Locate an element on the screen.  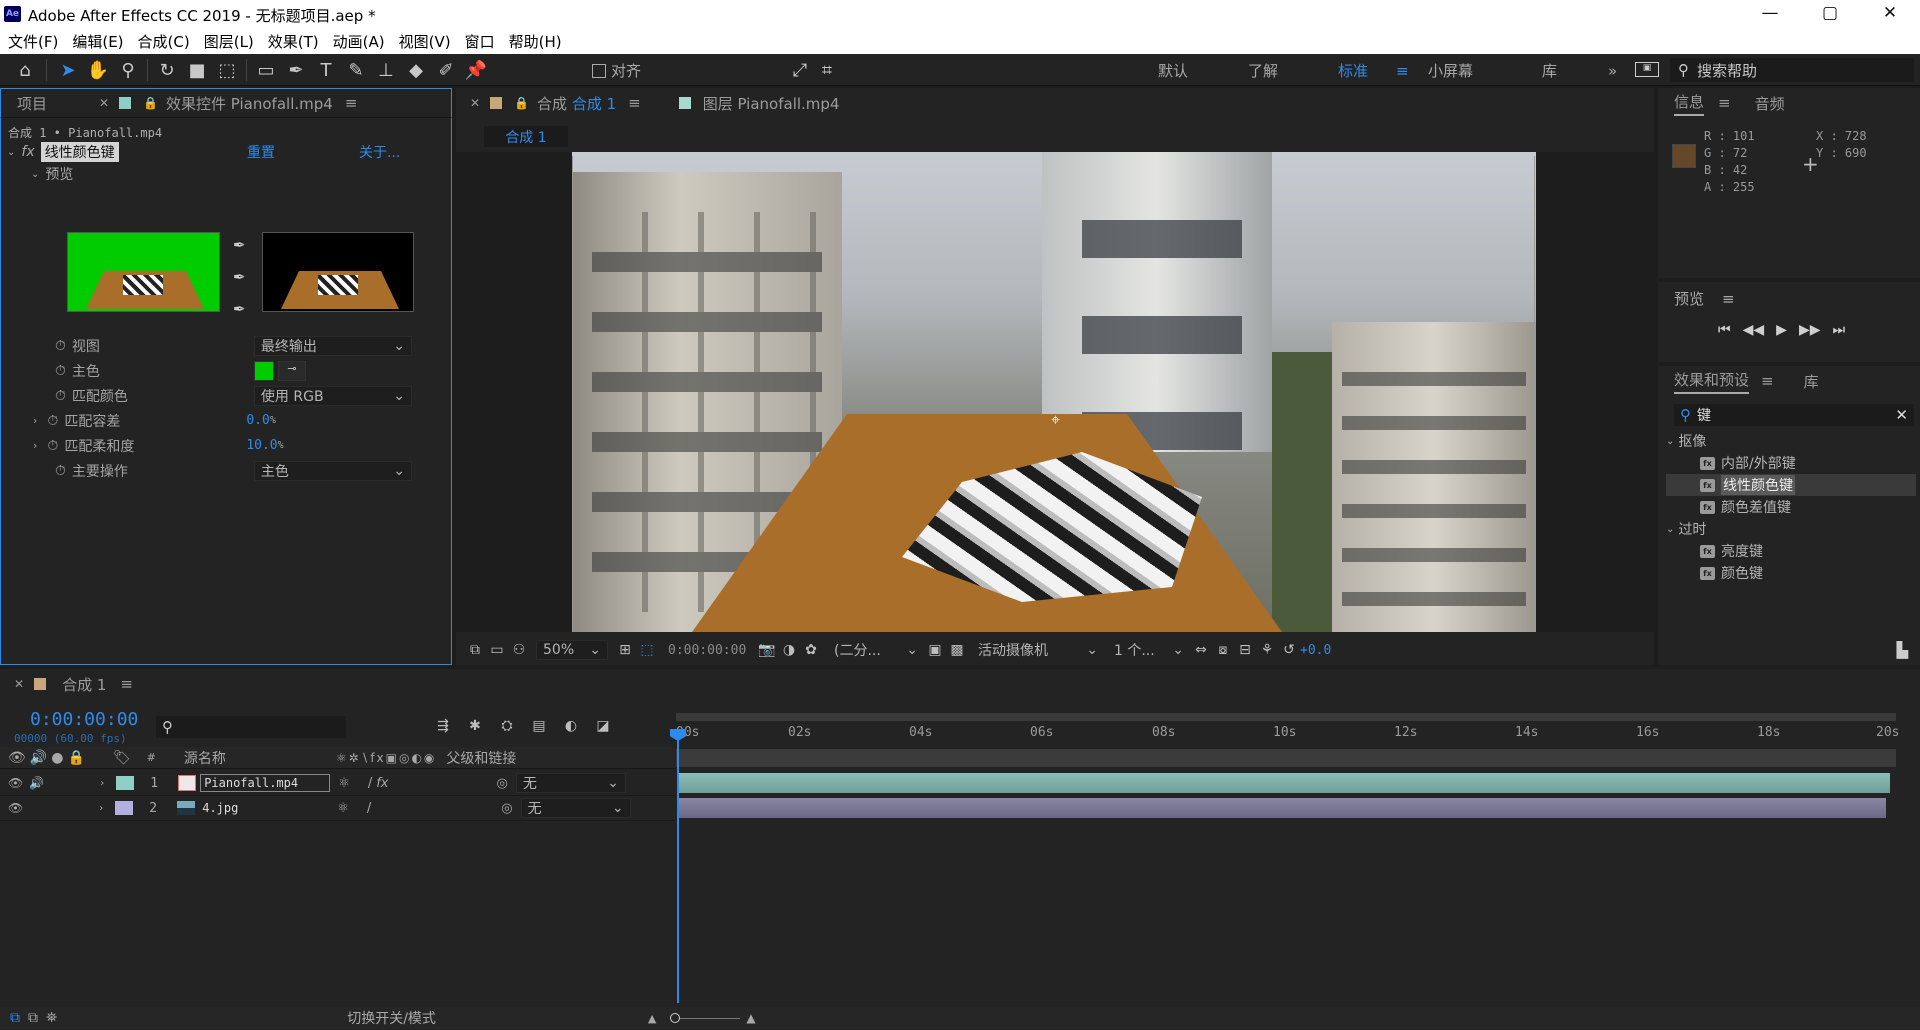
zoom-slider-handle is located at coordinates (675, 1018).